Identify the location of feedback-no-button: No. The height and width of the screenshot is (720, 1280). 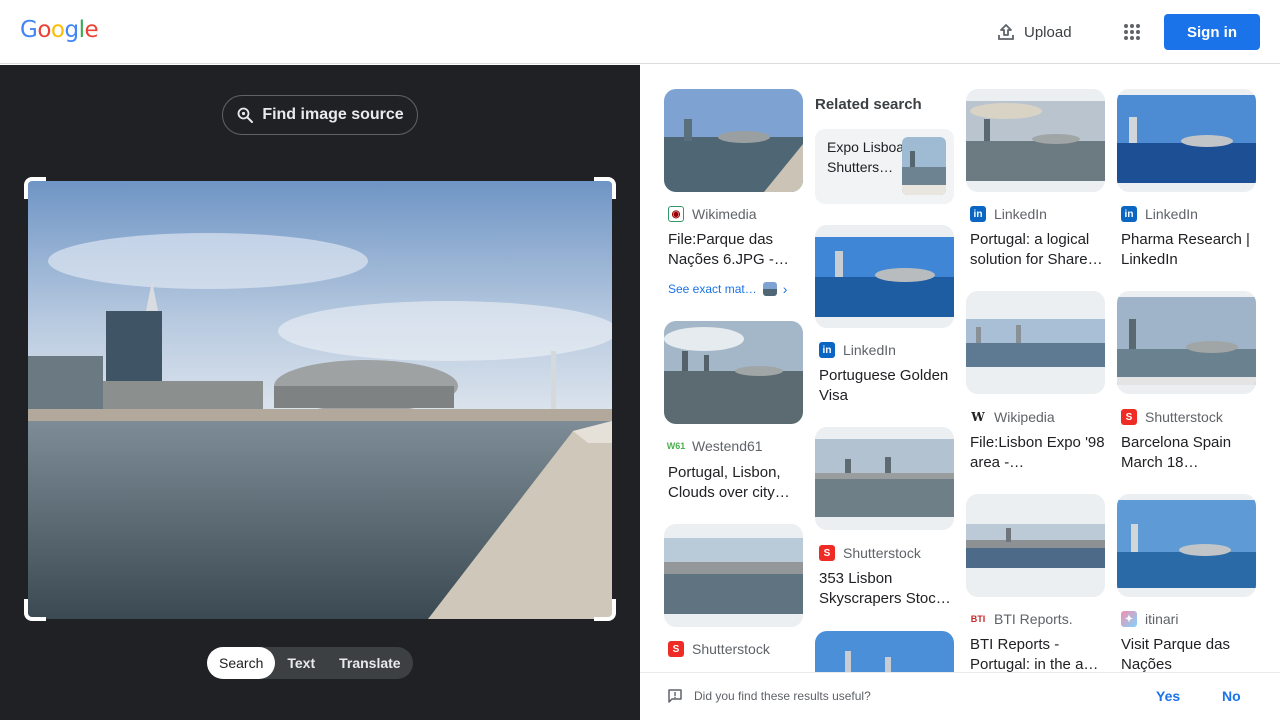
(1231, 696).